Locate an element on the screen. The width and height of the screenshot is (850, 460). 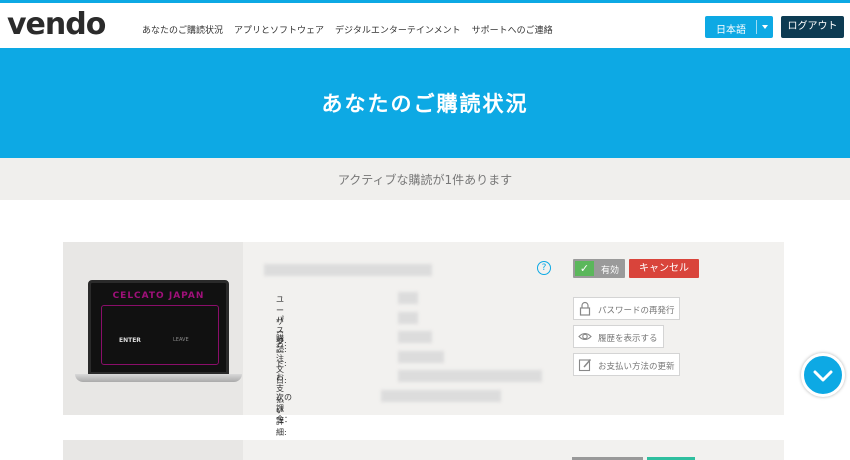
thumbnail-site-title: CELCATO JAPAN is located at coordinates (158, 296).